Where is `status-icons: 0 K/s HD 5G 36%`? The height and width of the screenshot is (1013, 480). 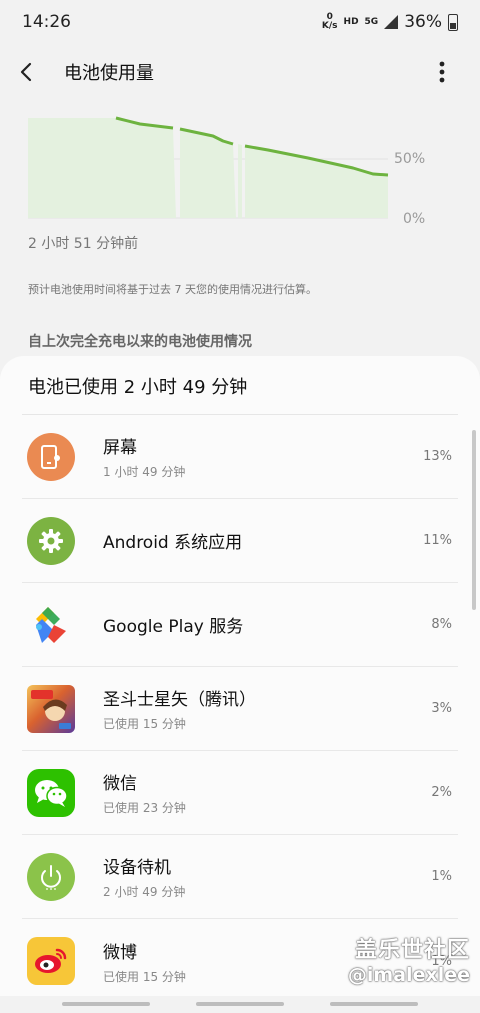
status-icons: 0 K/s HD 5G 36% is located at coordinates (390, 22).